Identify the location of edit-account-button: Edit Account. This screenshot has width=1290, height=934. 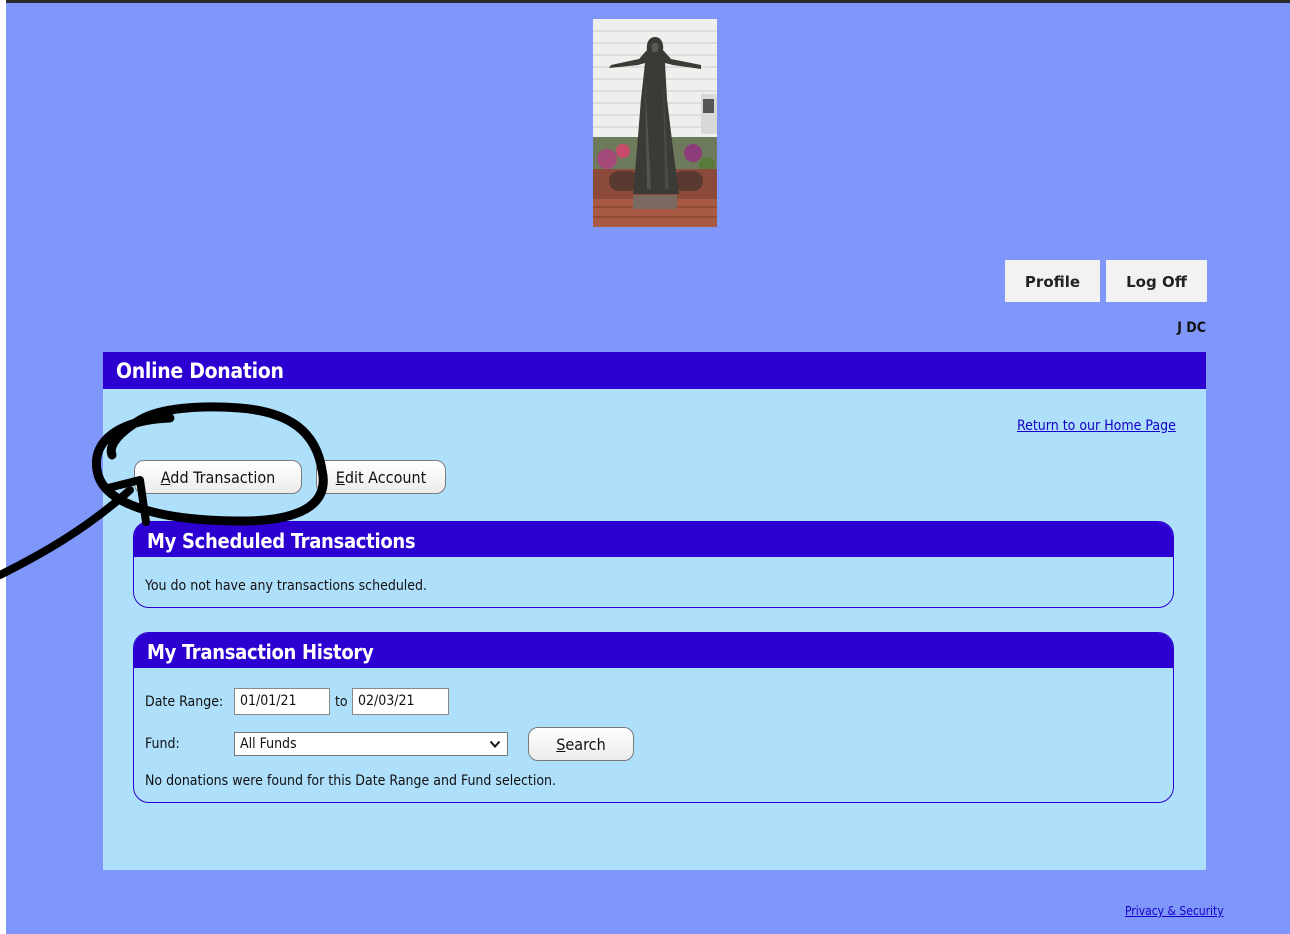
(381, 477).